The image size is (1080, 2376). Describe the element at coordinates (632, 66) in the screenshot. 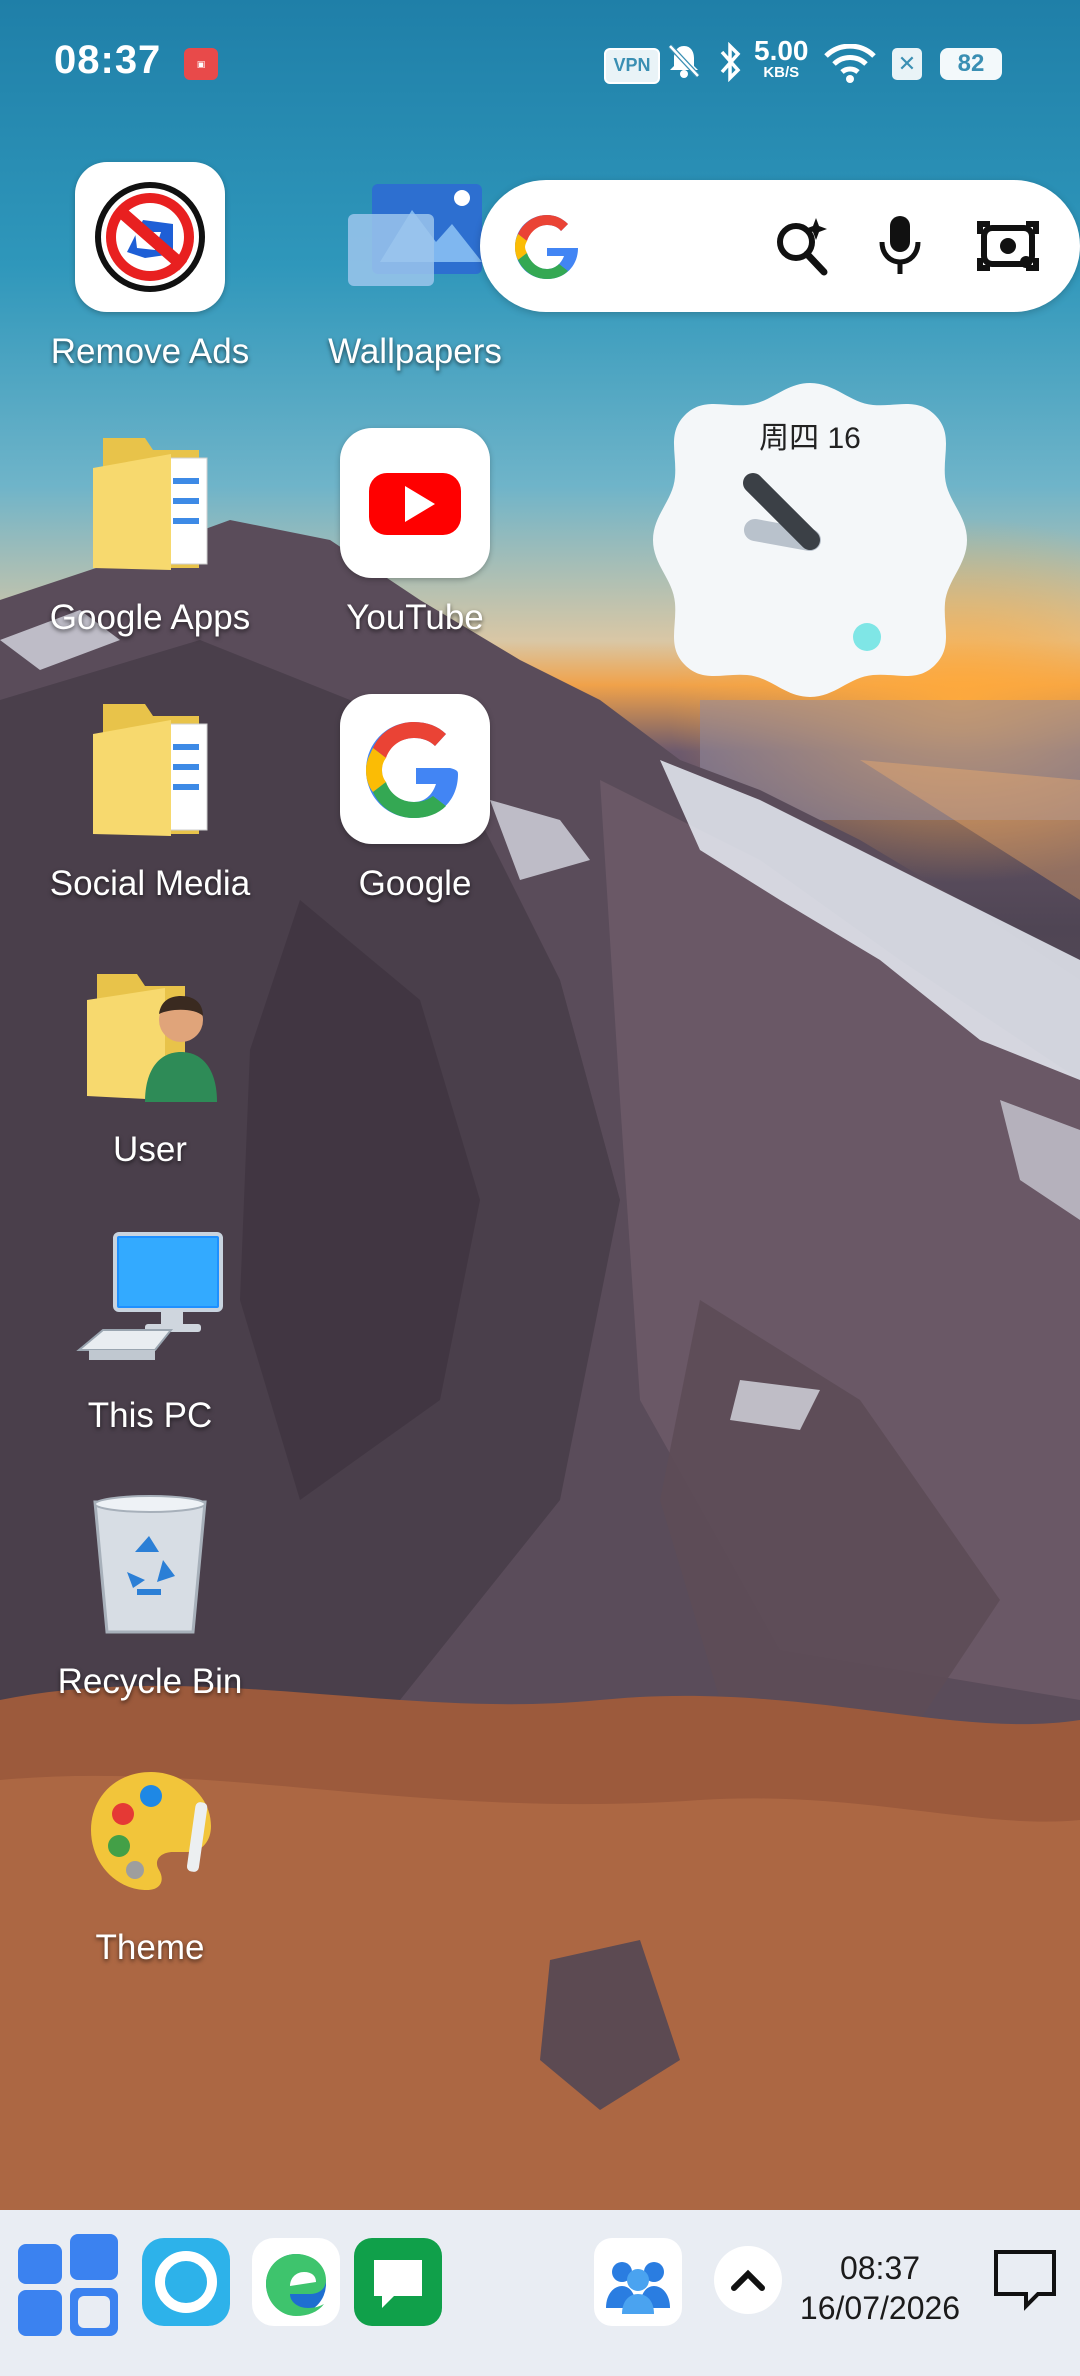

I see `vpn-icon: VPN` at that location.